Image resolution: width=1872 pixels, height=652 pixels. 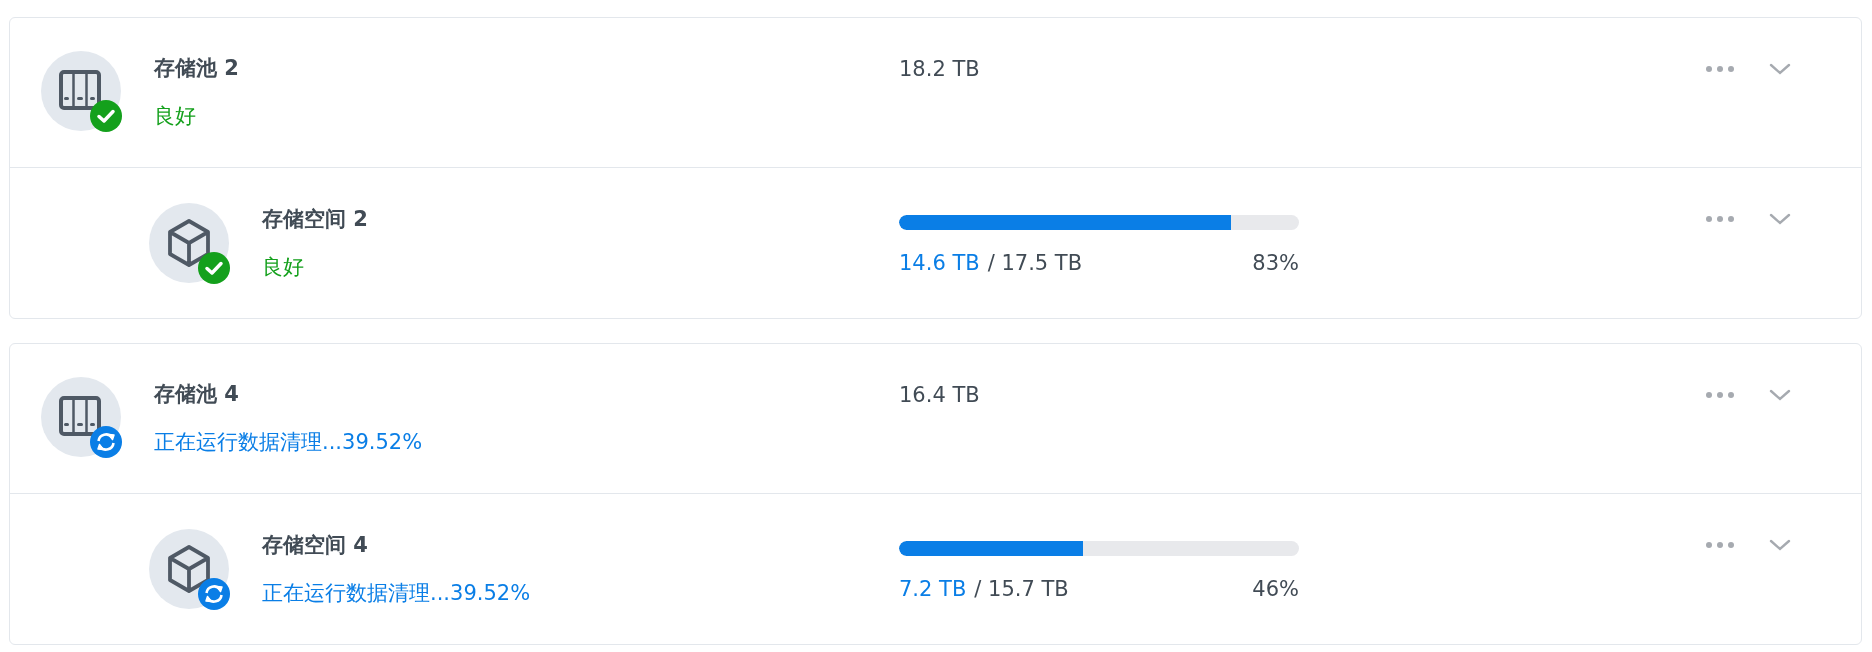 What do you see at coordinates (1275, 263) in the screenshot?
I see `usage-percent: 83%` at bounding box center [1275, 263].